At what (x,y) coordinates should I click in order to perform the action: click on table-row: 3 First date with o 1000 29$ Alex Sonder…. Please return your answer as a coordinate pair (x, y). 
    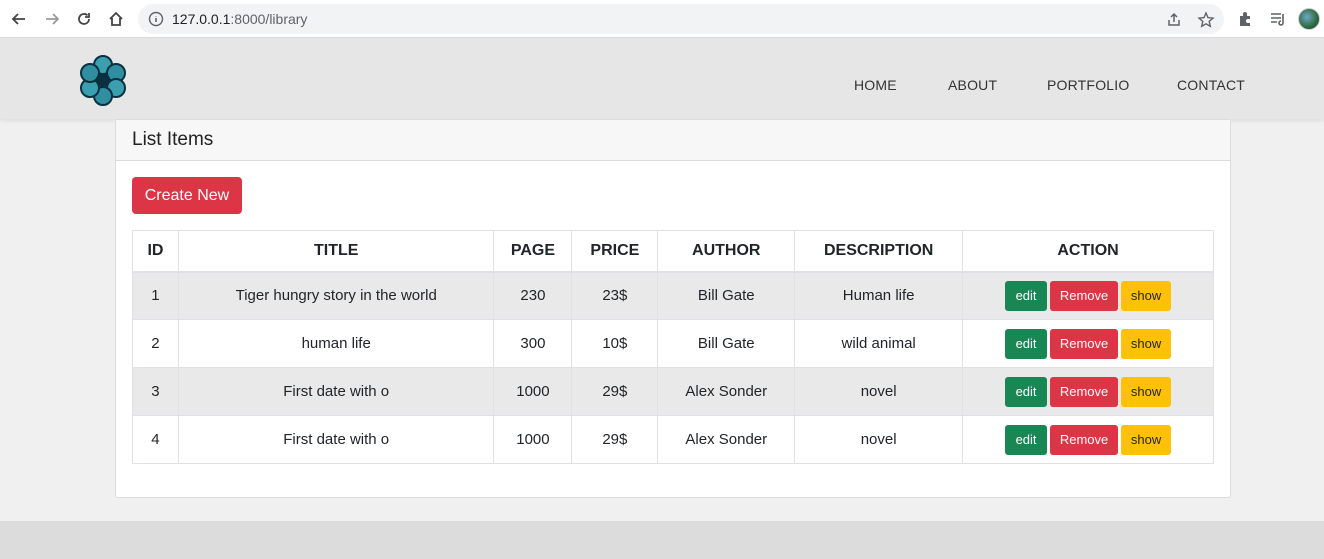
    Looking at the image, I should click on (673, 391).